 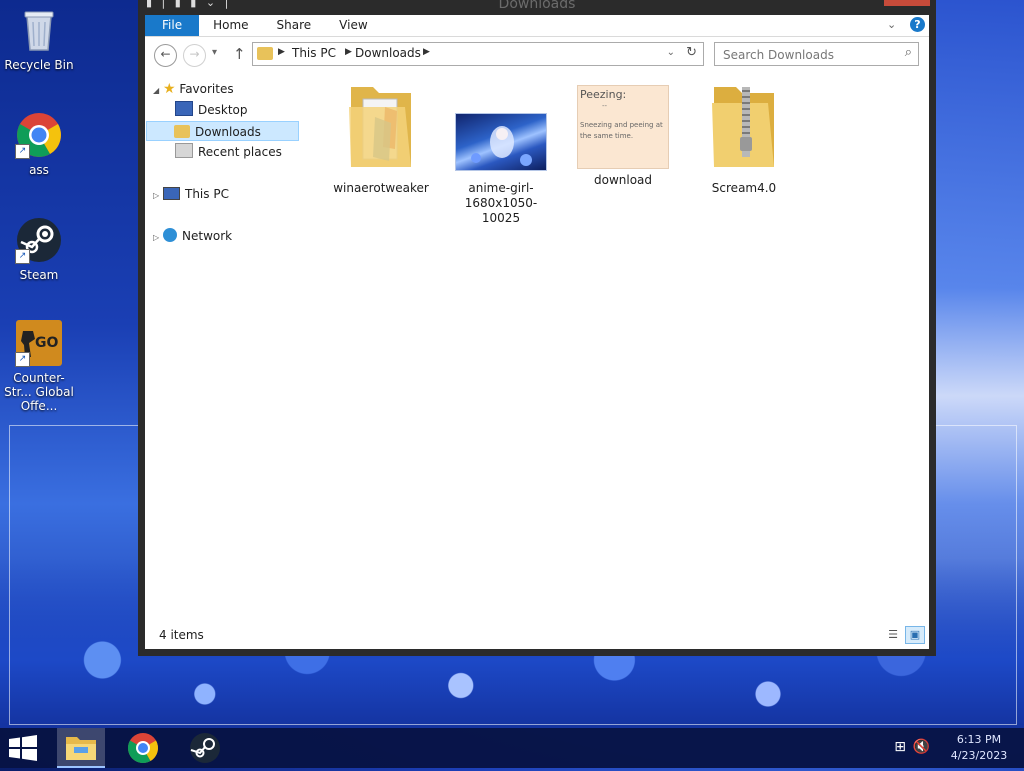 What do you see at coordinates (501, 203) in the screenshot?
I see `file-name: anime-girl-1680x1050-10025` at bounding box center [501, 203].